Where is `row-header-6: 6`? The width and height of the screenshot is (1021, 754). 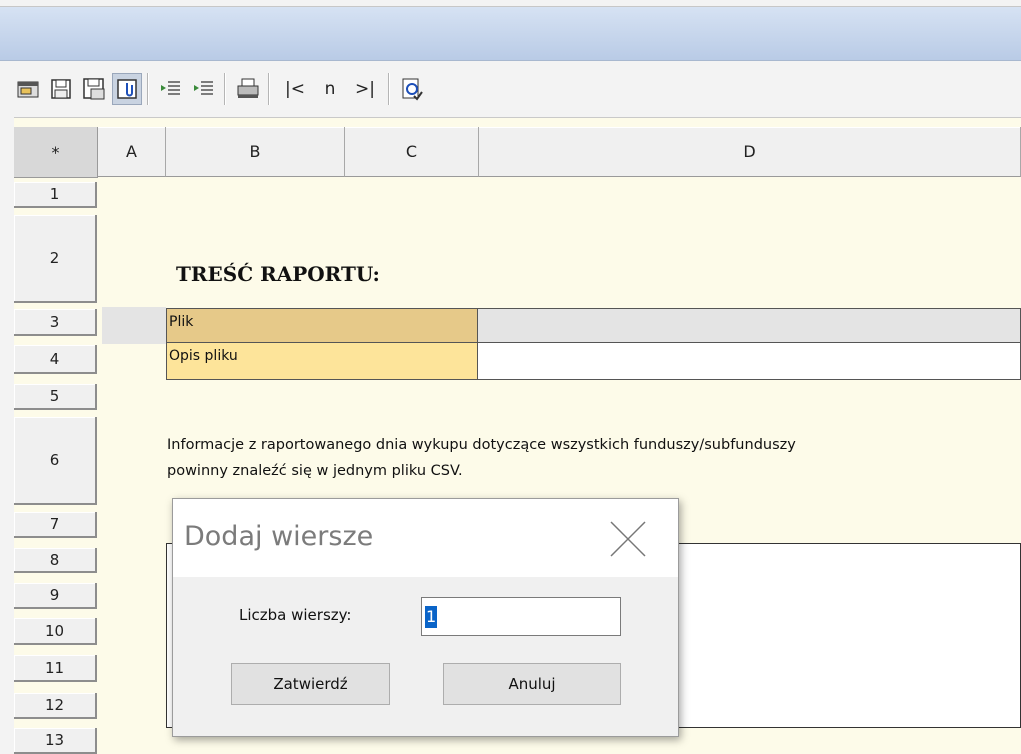
row-header-6: 6 is located at coordinates (55, 461).